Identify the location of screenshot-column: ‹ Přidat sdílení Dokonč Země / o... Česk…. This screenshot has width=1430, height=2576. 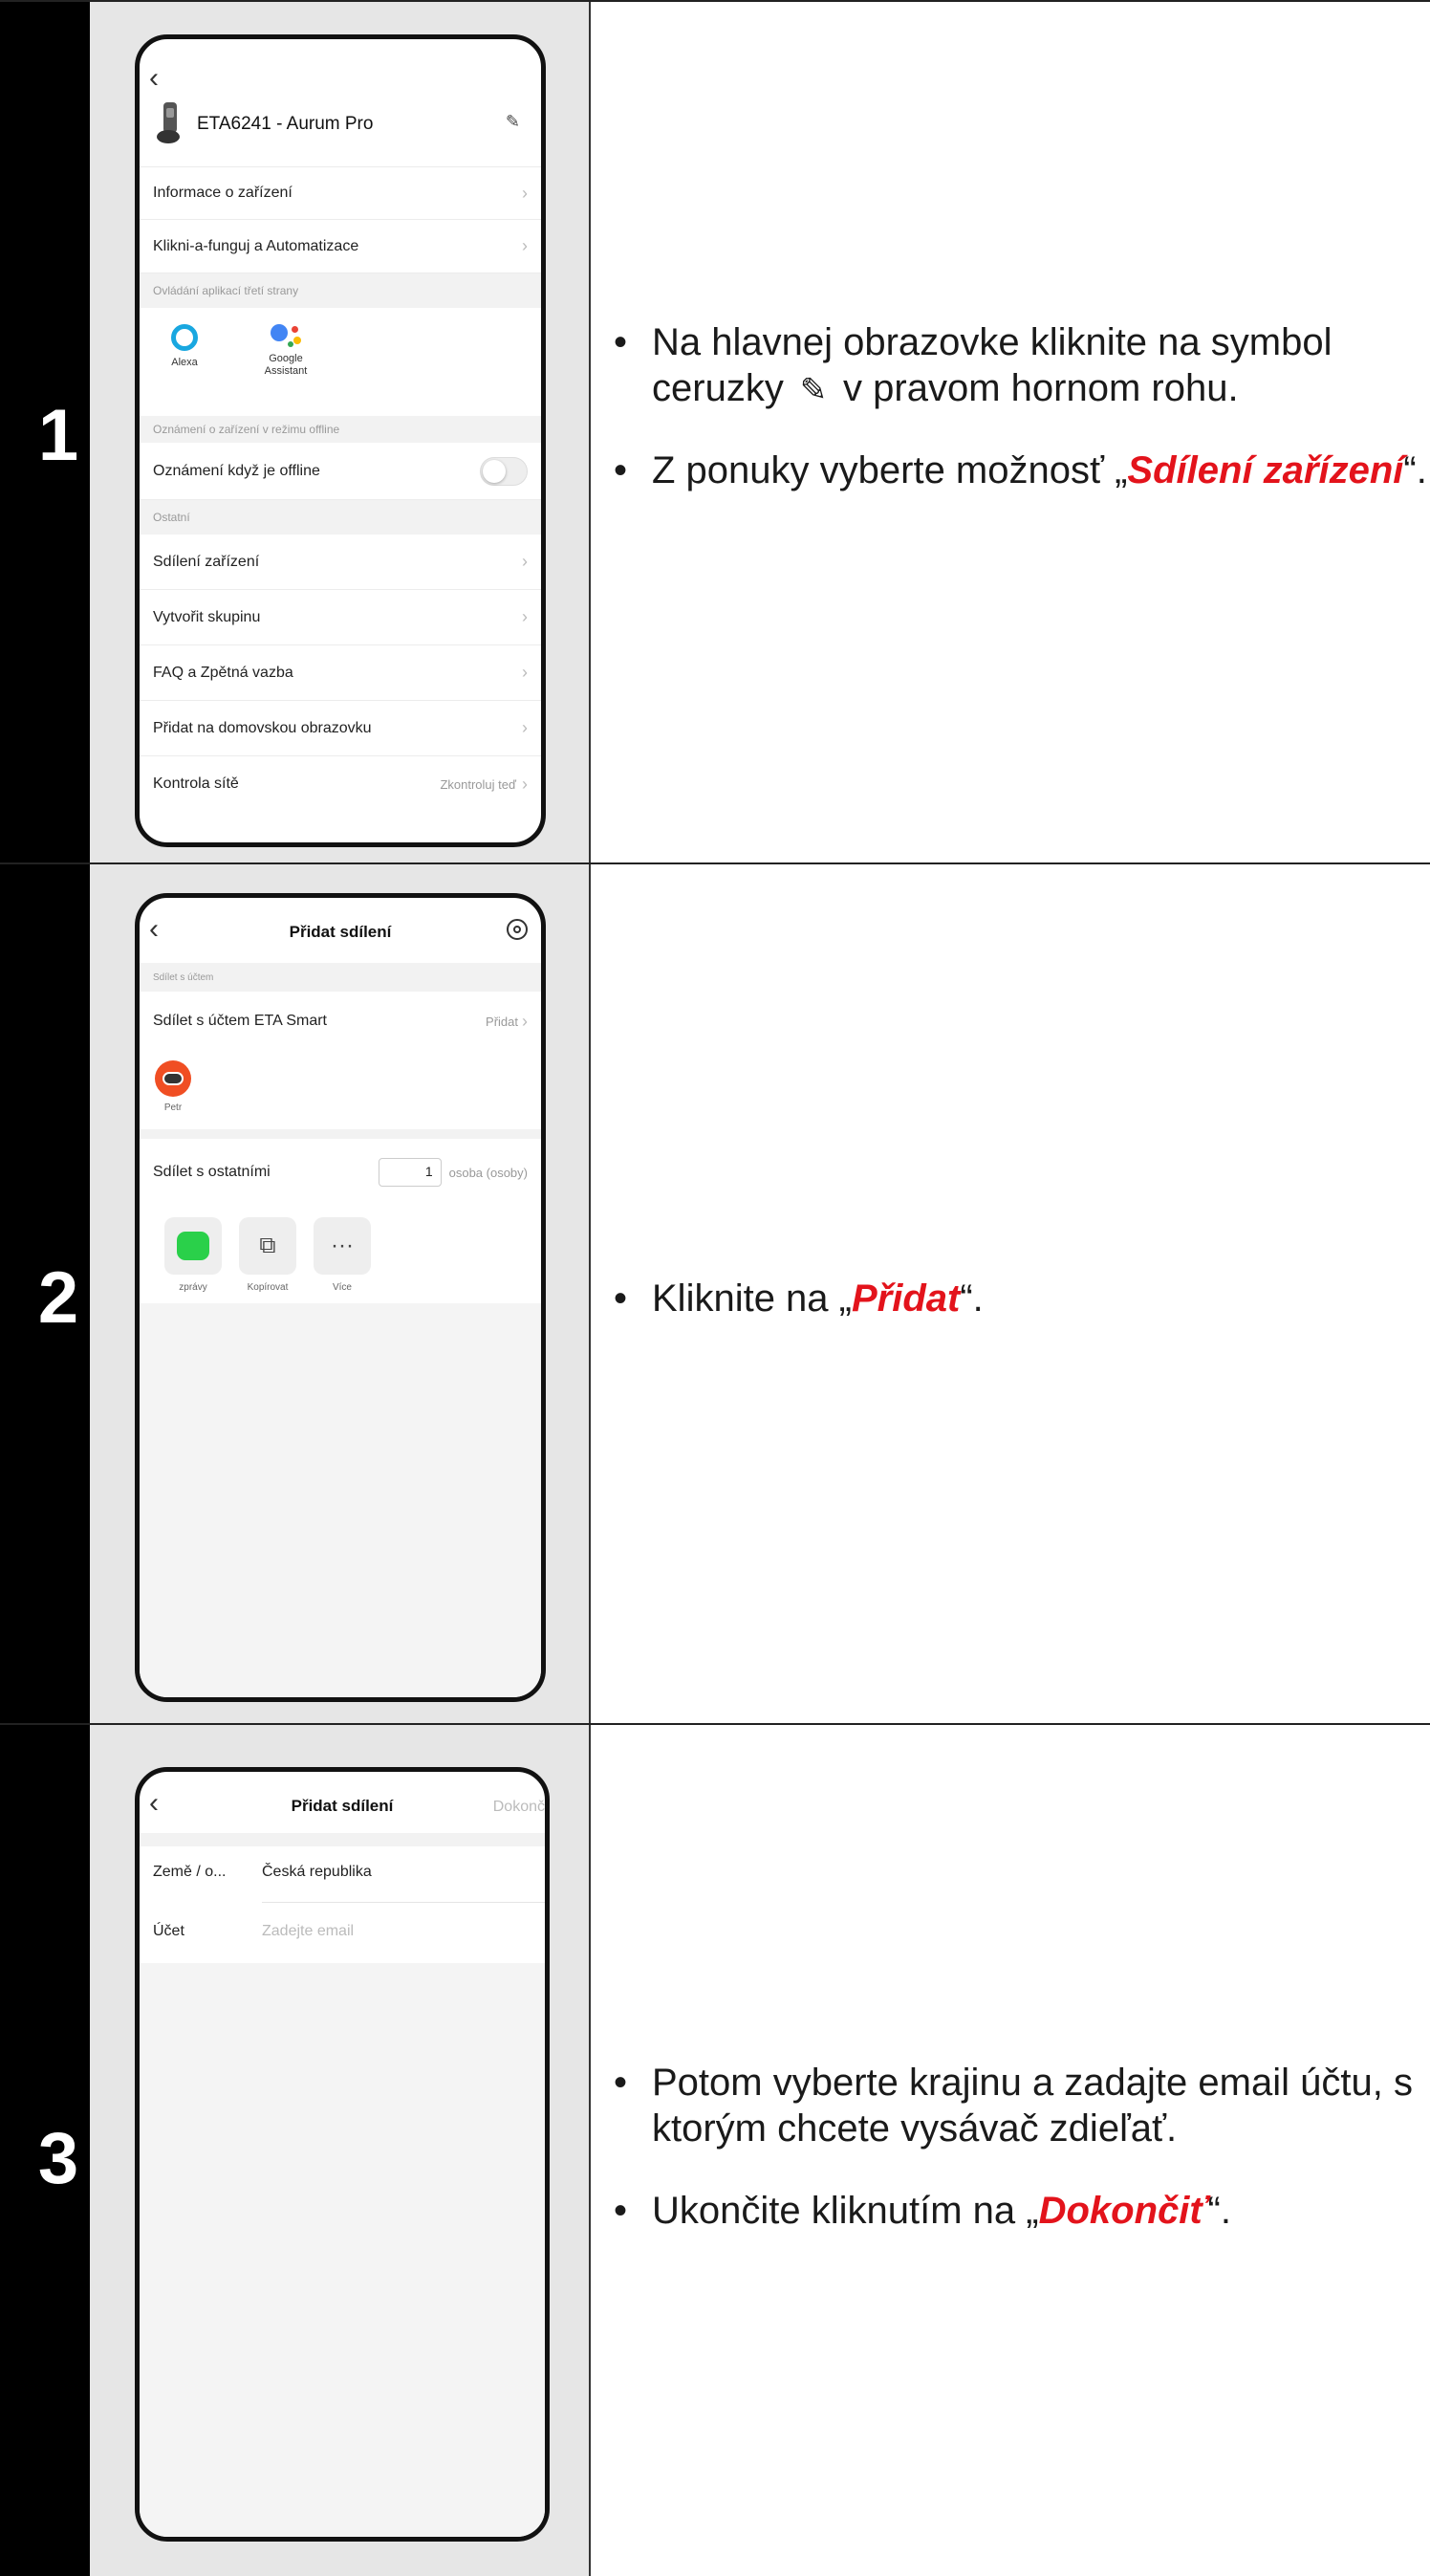
(340, 2150).